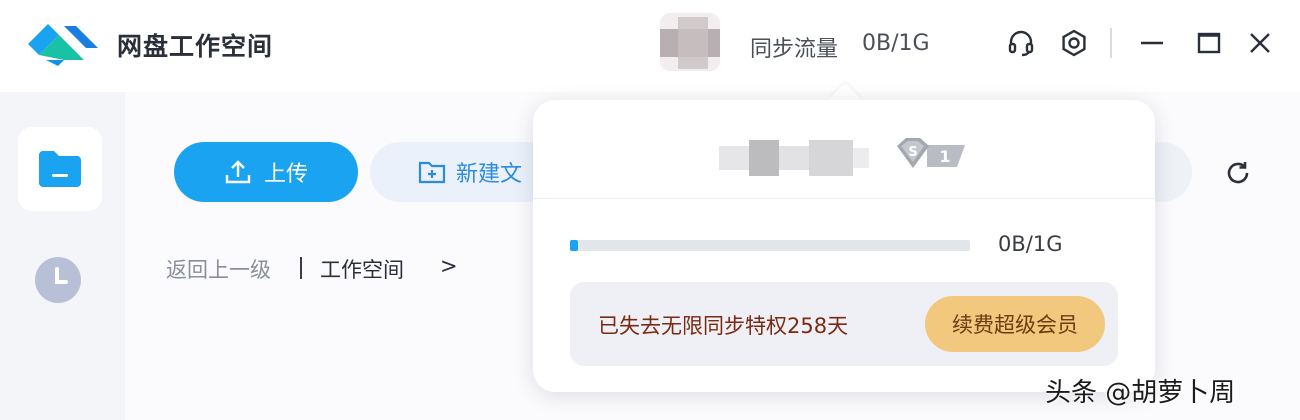 The width and height of the screenshot is (1300, 420). I want to click on user-avatar, so click(690, 42).